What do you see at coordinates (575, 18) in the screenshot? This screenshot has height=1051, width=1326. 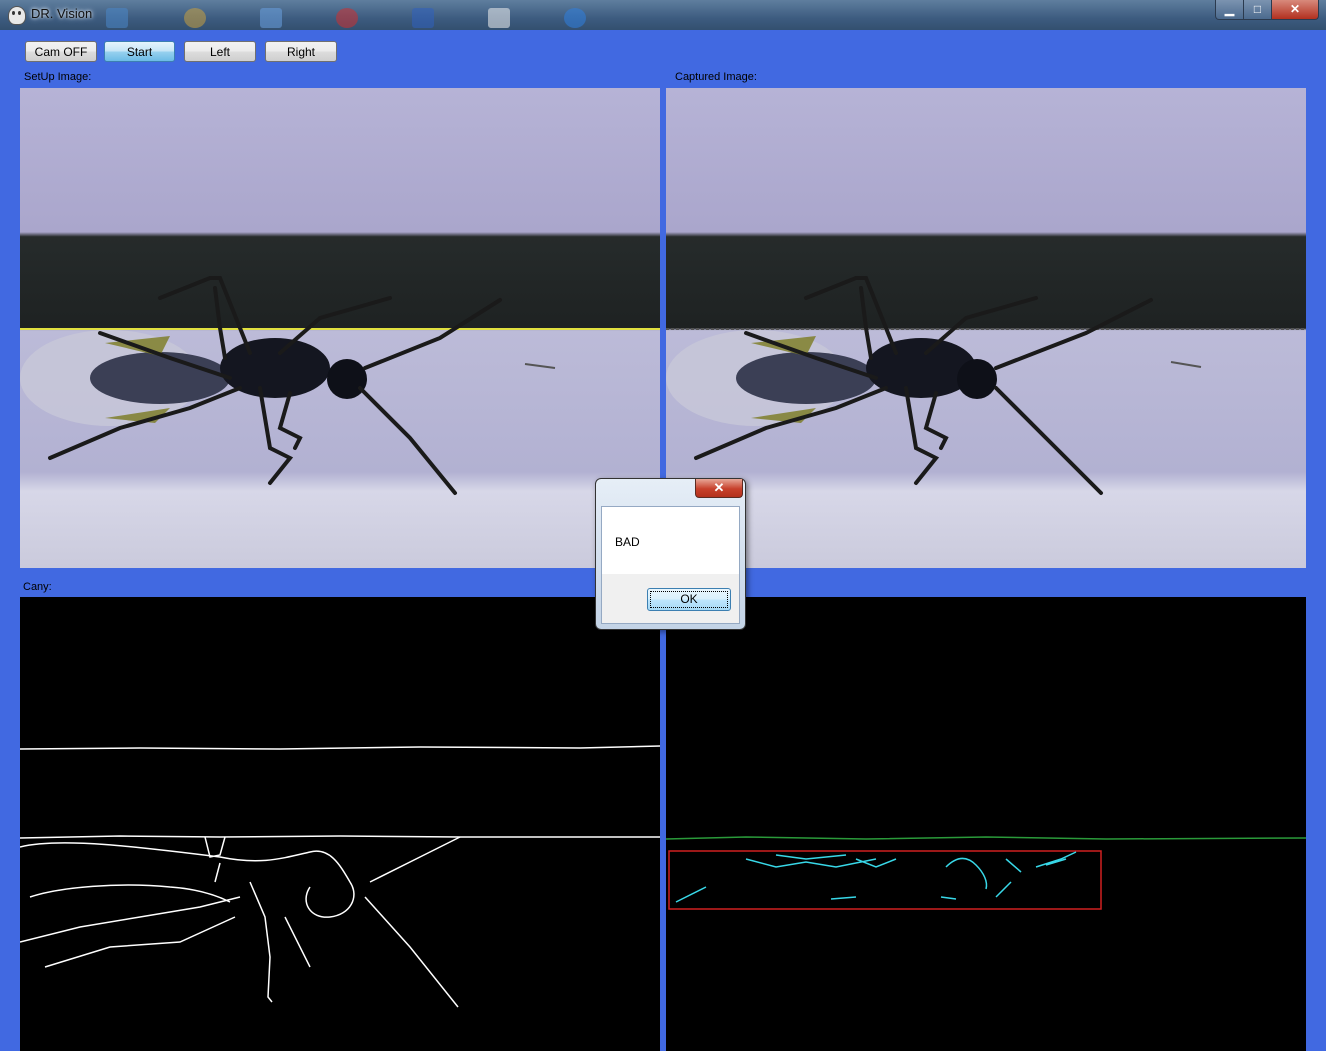 I see `taskbar-globe-icon` at bounding box center [575, 18].